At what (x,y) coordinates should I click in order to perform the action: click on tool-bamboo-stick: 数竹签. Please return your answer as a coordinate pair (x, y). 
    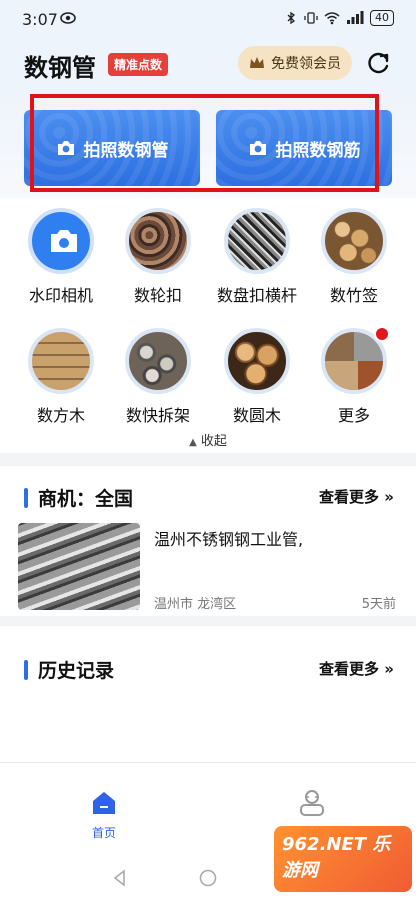
    Looking at the image, I should click on (354, 257).